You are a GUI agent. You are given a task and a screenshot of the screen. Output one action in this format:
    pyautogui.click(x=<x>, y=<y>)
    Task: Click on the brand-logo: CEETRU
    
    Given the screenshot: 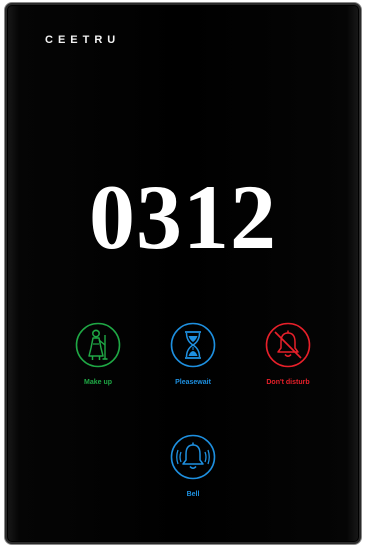 What is the action you would take?
    pyautogui.click(x=83, y=40)
    